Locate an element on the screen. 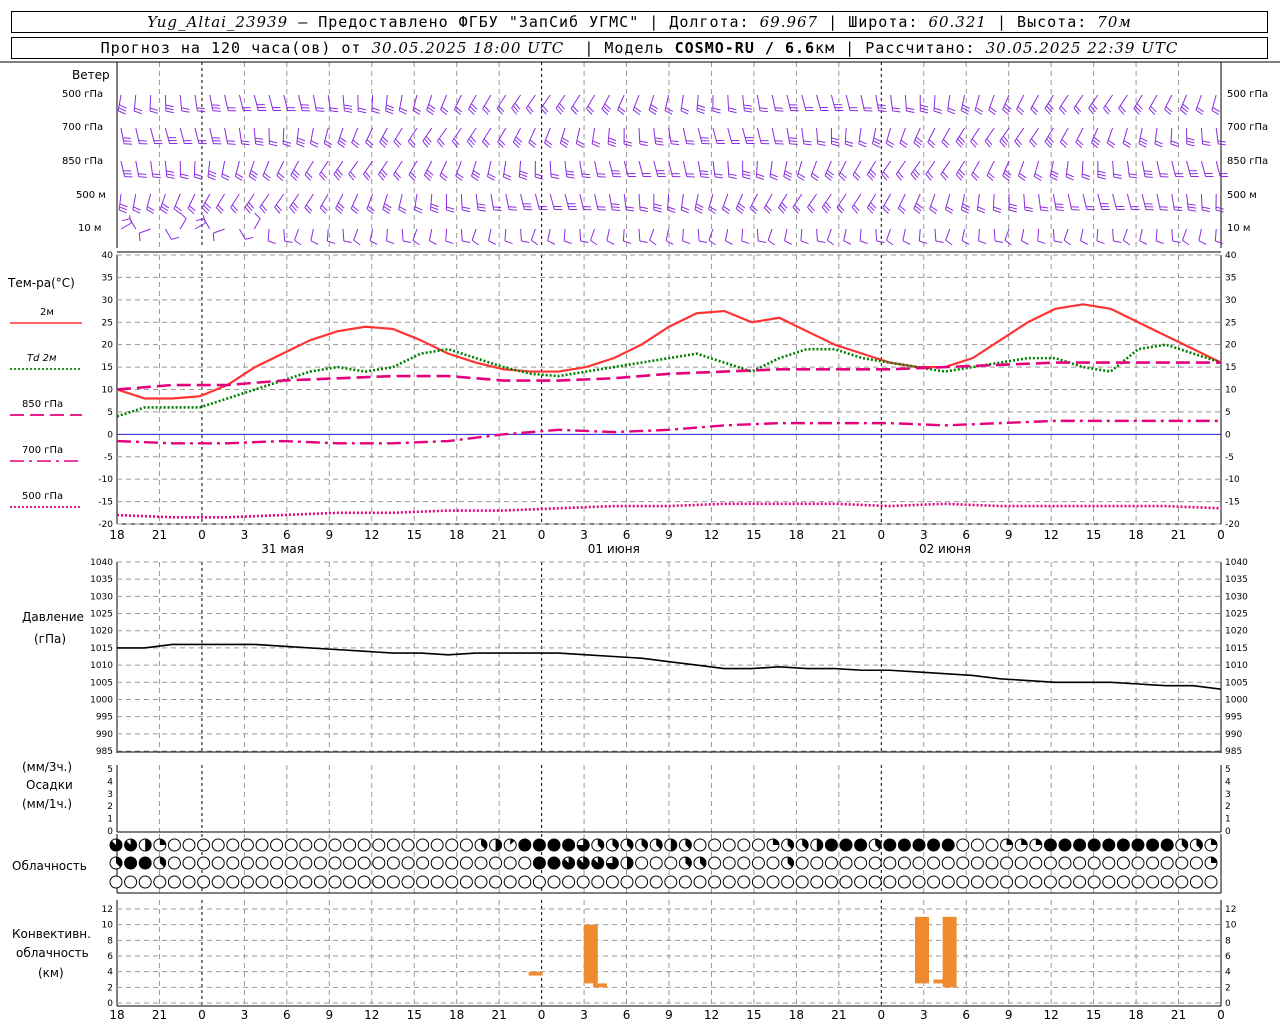  pressure-tick-right: 985 is located at coordinates (1233, 752).